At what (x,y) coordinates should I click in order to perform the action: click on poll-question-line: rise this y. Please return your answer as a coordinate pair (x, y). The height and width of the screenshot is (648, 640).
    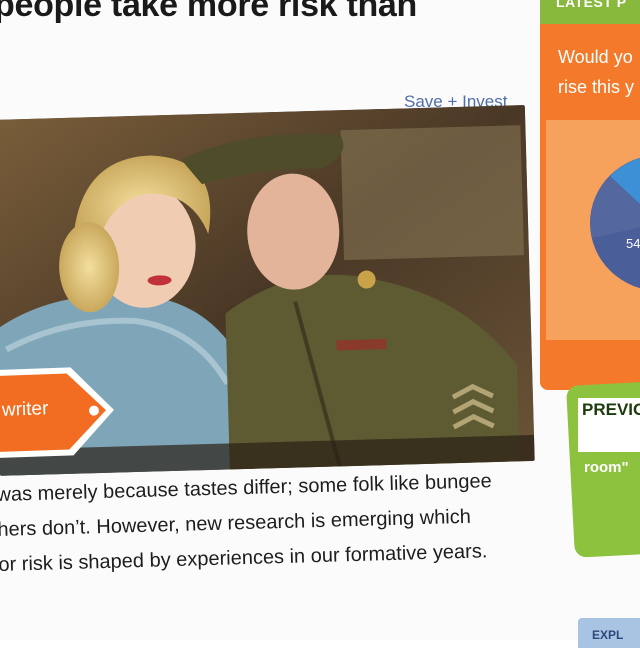
    Looking at the image, I should click on (596, 87).